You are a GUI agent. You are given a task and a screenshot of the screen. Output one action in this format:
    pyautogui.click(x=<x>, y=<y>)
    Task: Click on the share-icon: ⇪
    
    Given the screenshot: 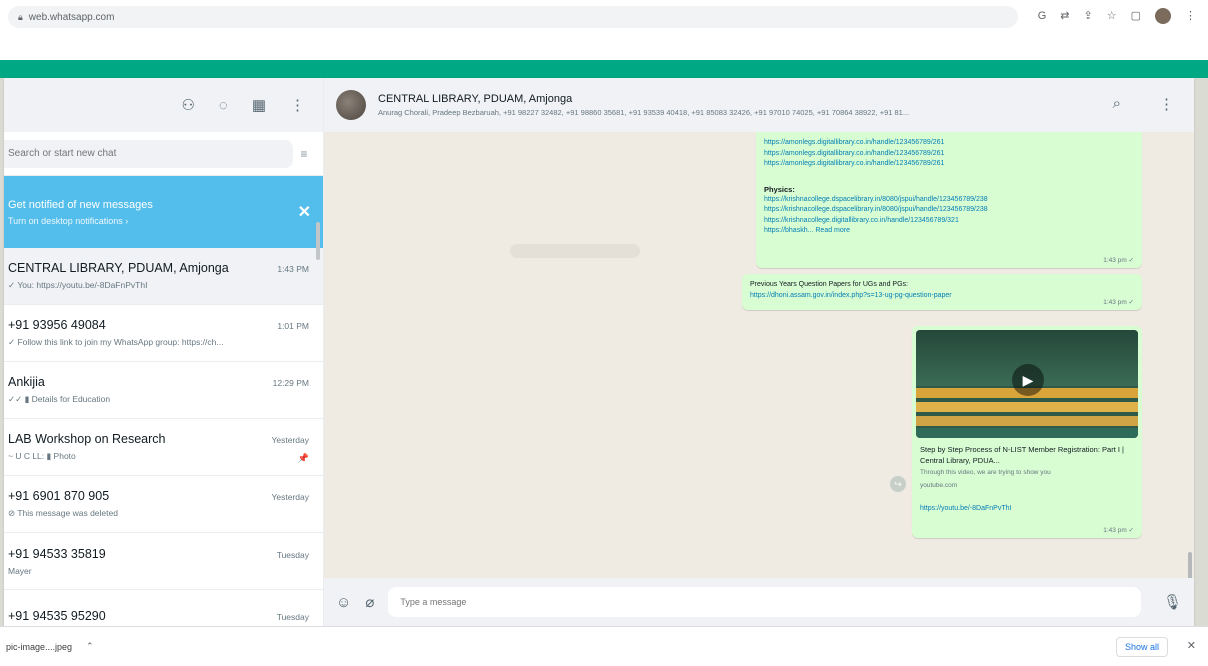 What is the action you would take?
    pyautogui.click(x=1088, y=16)
    